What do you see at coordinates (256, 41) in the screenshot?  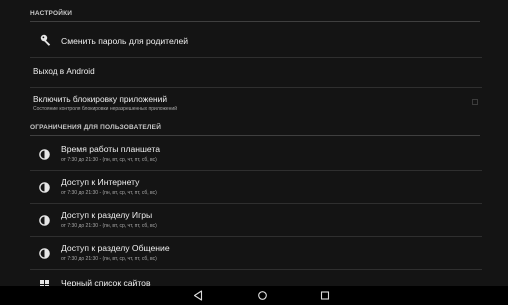 I see `change-password-item: Сменить пароль для родителей` at bounding box center [256, 41].